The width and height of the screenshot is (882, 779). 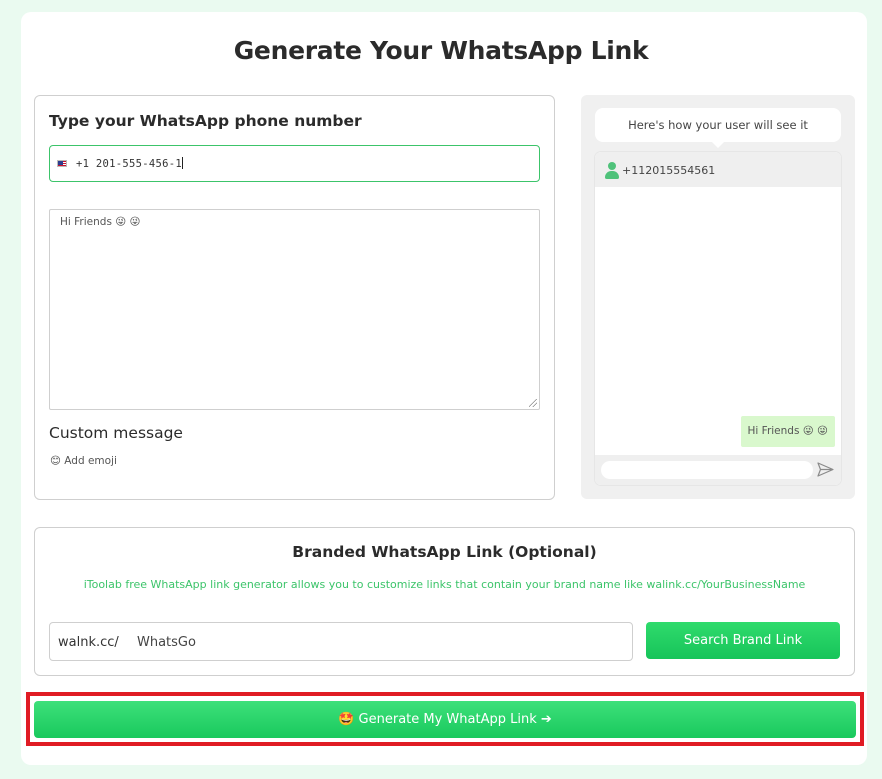 I want to click on phone-value: +1 201-555-456-1, so click(x=129, y=164).